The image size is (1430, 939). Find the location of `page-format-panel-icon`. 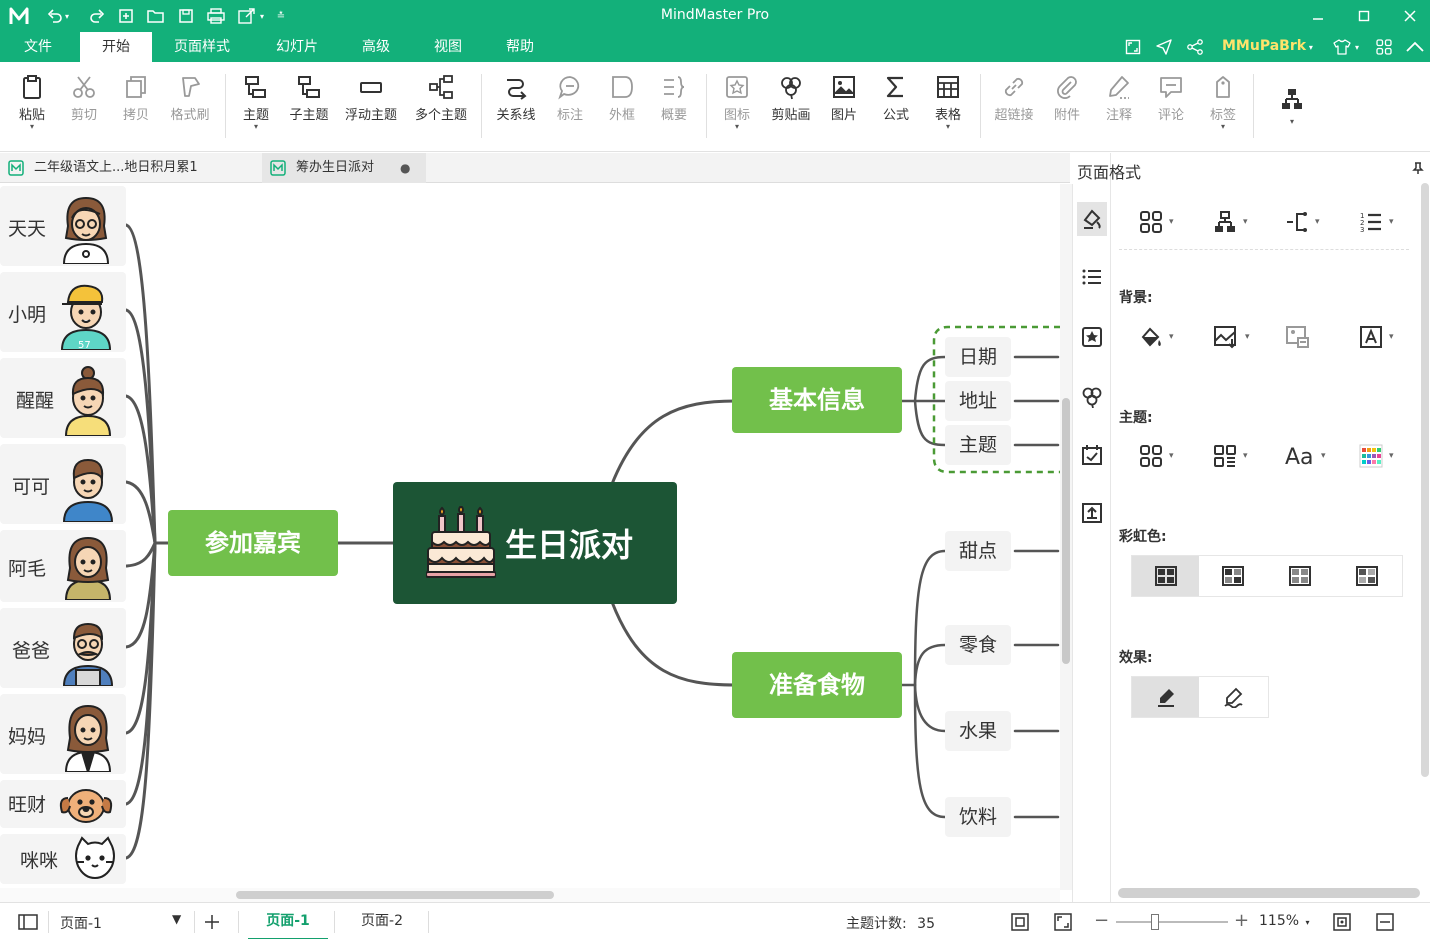

page-format-panel-icon is located at coordinates (1092, 219).